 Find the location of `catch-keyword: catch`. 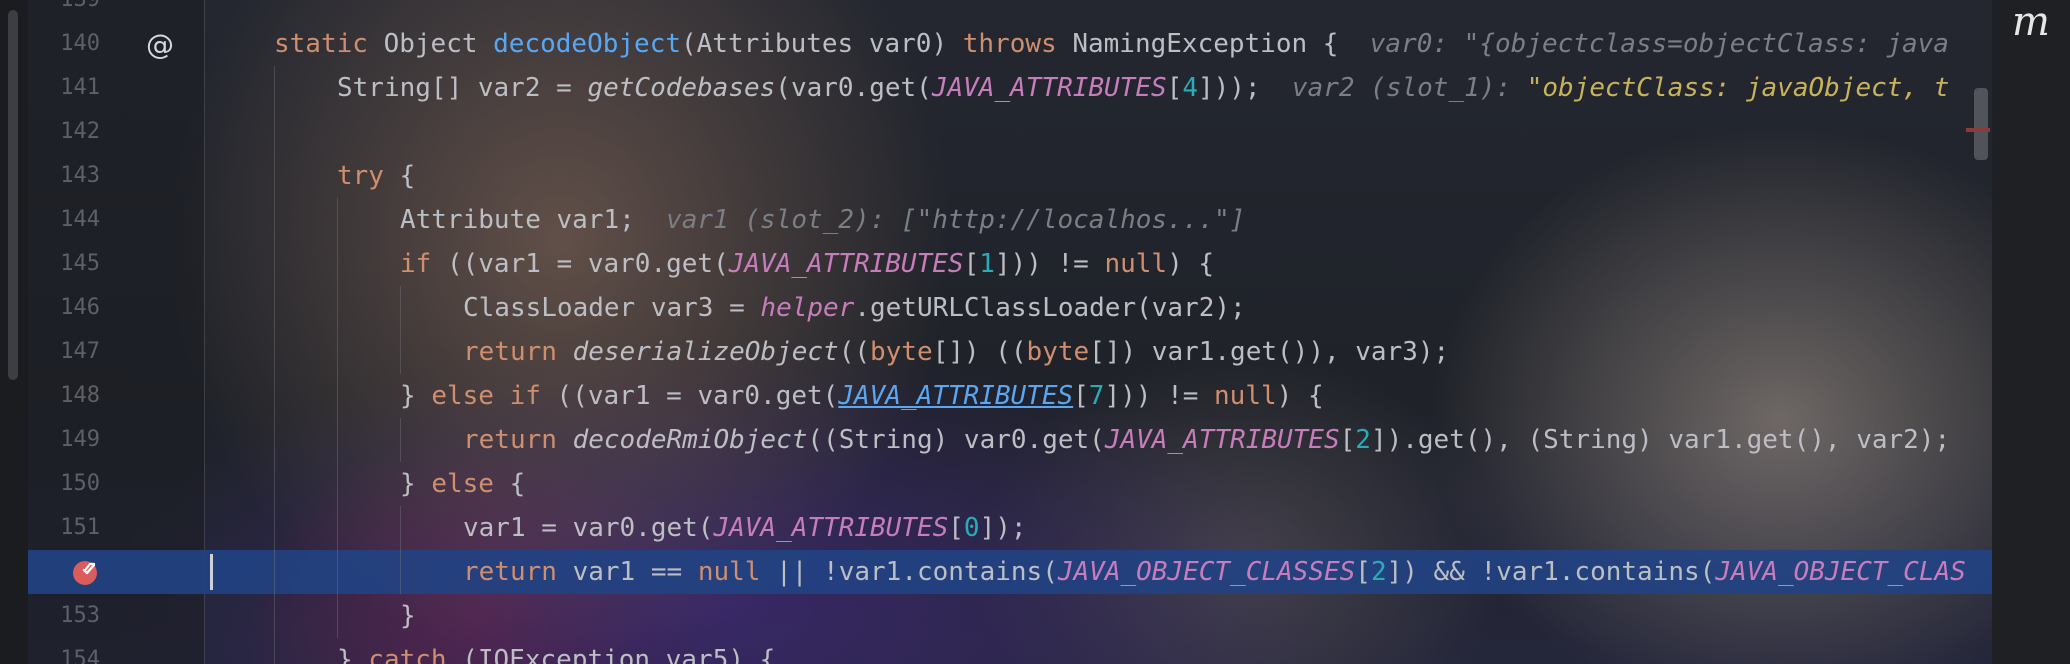

catch-keyword: catch is located at coordinates (407, 654).